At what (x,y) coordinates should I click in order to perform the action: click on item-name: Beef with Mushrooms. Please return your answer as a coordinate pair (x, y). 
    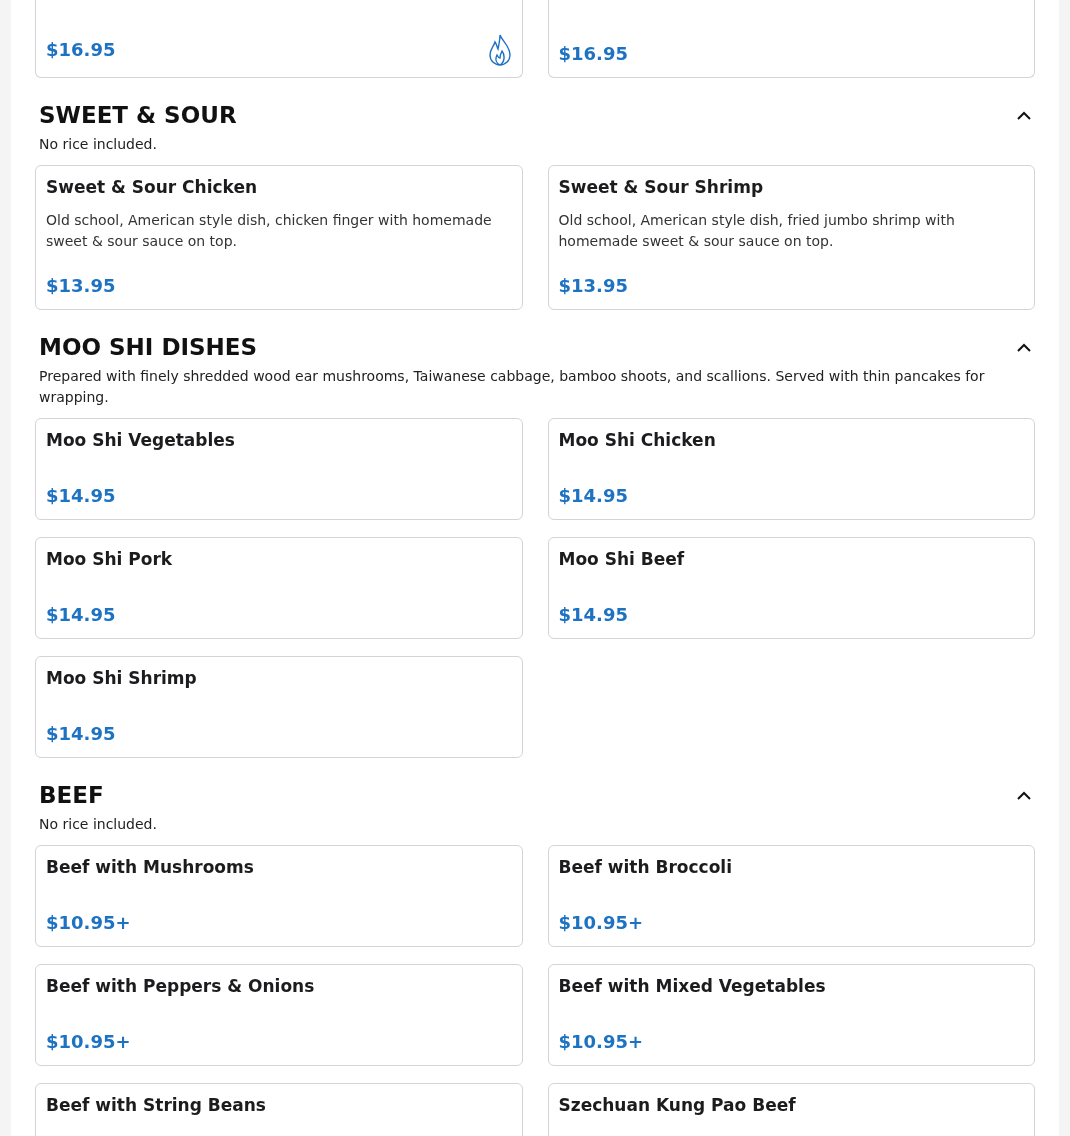
    Looking at the image, I should click on (150, 867).